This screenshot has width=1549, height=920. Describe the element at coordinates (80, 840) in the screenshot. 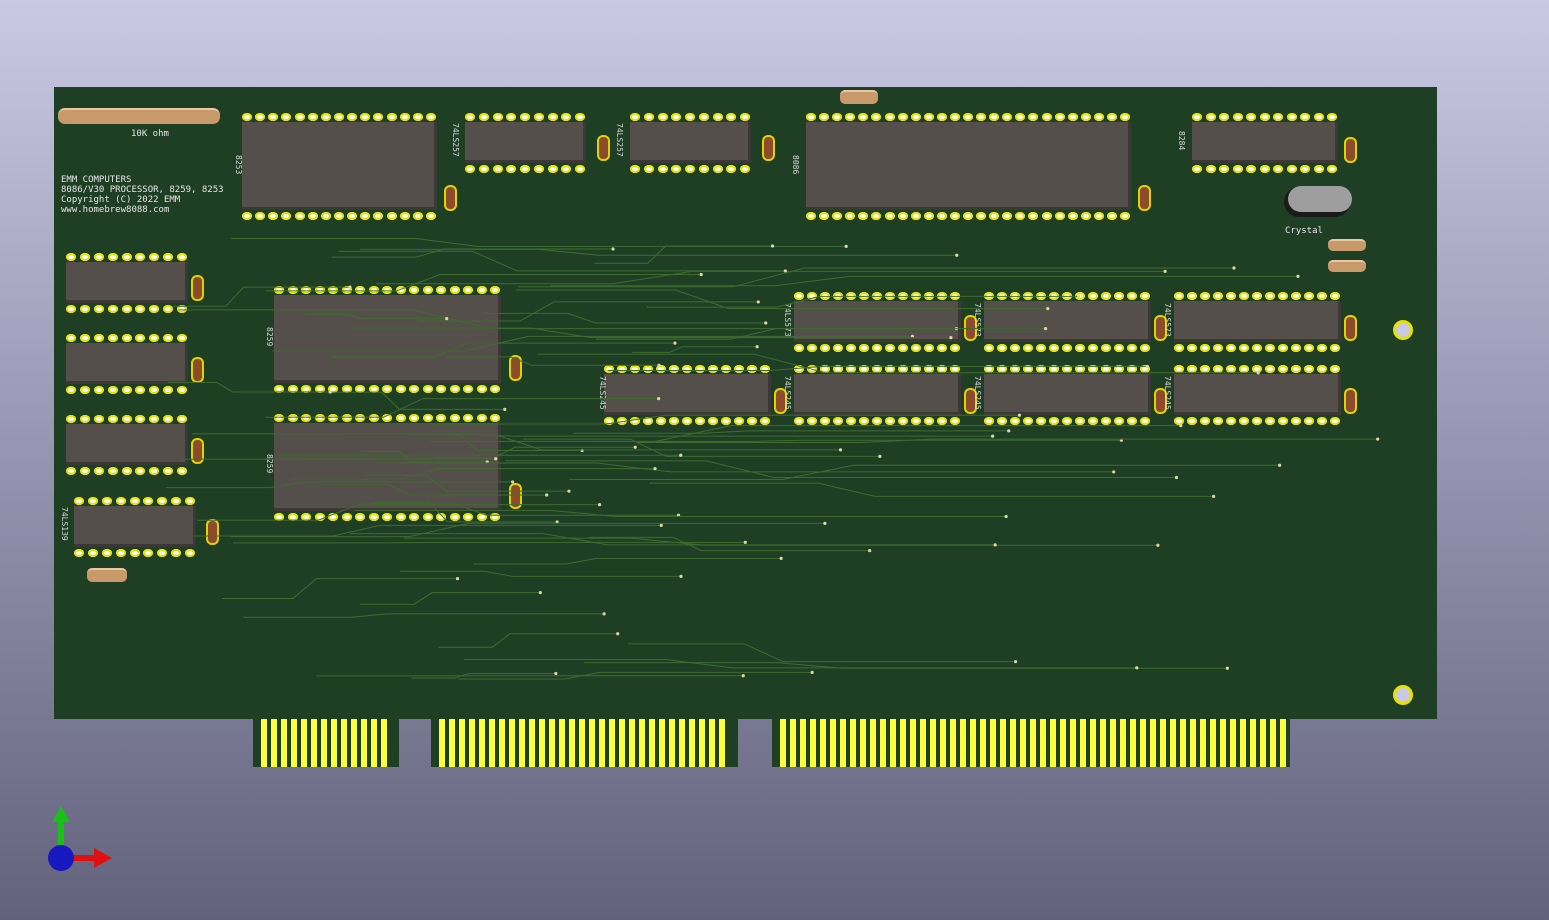

I see `axis-gizmo` at that location.